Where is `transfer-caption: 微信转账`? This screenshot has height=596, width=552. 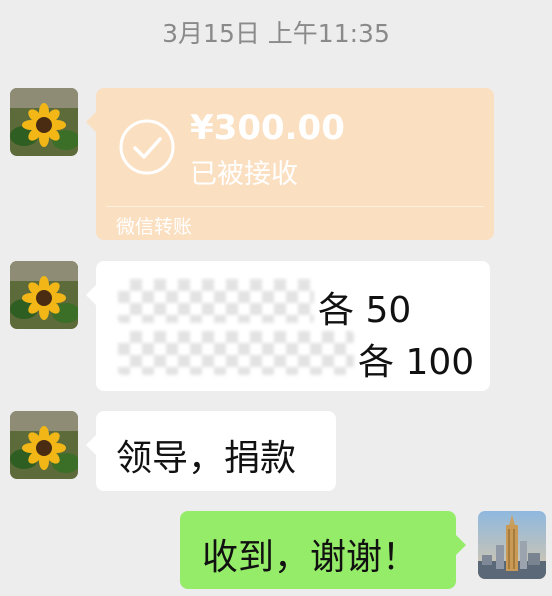 transfer-caption: 微信转账 is located at coordinates (154, 227).